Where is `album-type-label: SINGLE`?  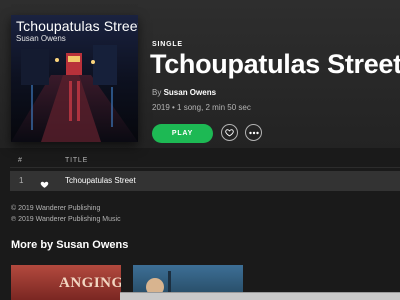 album-type-label: SINGLE is located at coordinates (167, 44).